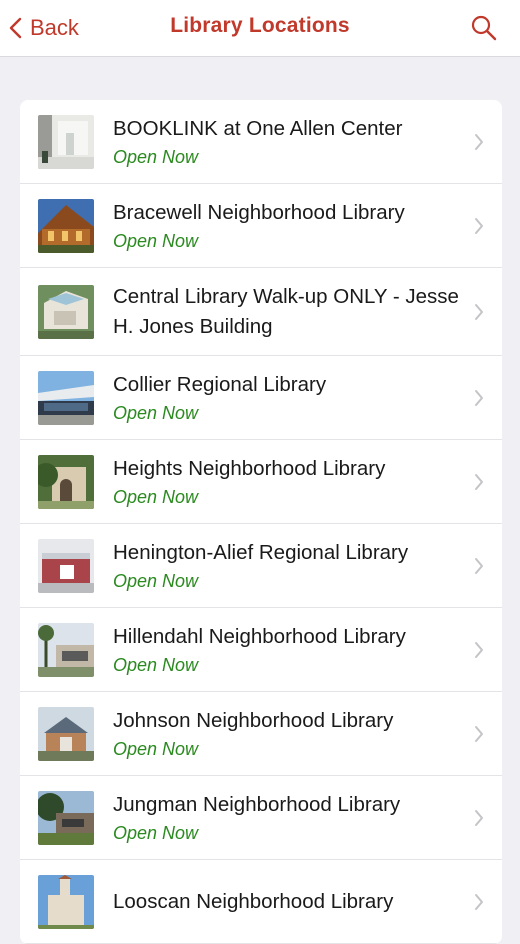  I want to click on navigation-bar: Back Library Locations, so click(260, 28).